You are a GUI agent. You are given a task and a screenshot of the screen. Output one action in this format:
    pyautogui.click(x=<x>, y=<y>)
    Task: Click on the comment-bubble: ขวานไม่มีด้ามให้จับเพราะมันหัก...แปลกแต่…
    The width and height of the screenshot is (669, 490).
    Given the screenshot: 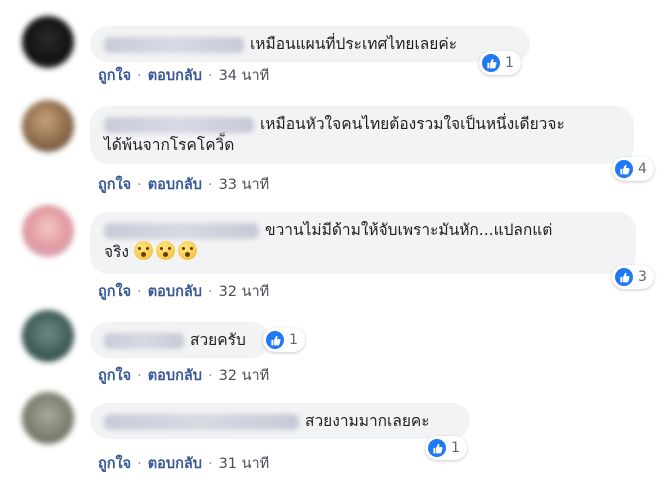 What is the action you would take?
    pyautogui.click(x=363, y=243)
    